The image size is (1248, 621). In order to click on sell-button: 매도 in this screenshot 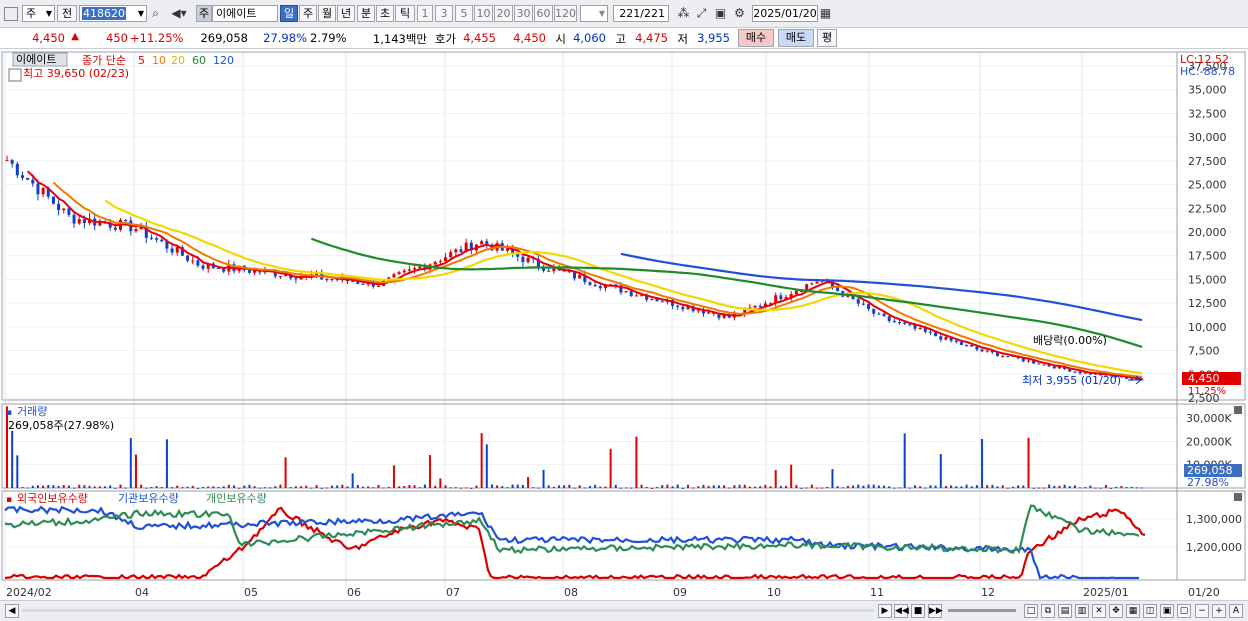, I will do `click(796, 38)`.